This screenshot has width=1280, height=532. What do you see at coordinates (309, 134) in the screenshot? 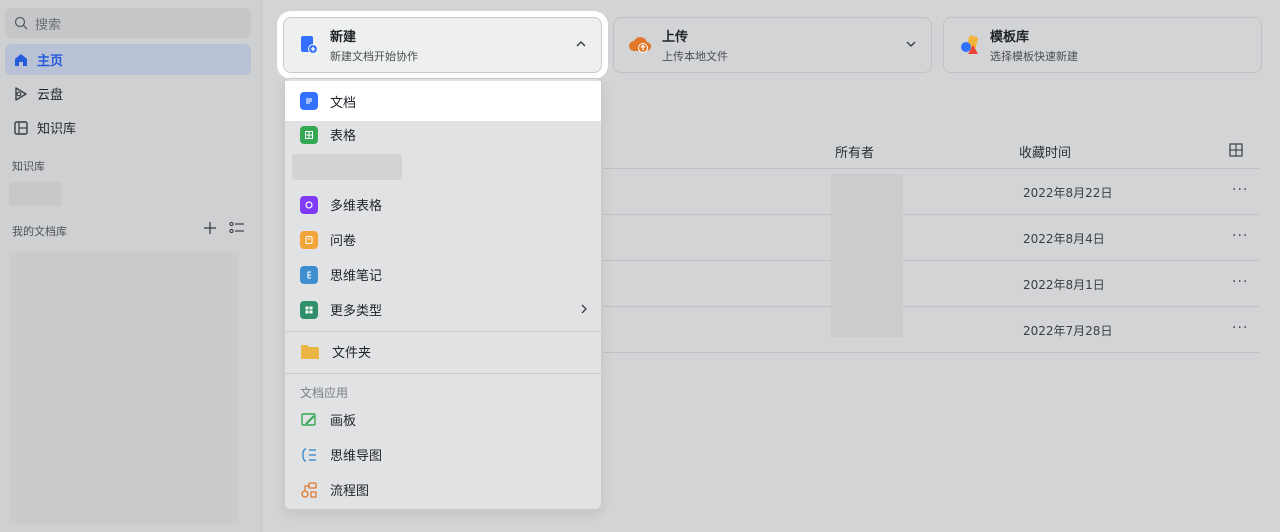
I see `sheet-icon` at bounding box center [309, 134].